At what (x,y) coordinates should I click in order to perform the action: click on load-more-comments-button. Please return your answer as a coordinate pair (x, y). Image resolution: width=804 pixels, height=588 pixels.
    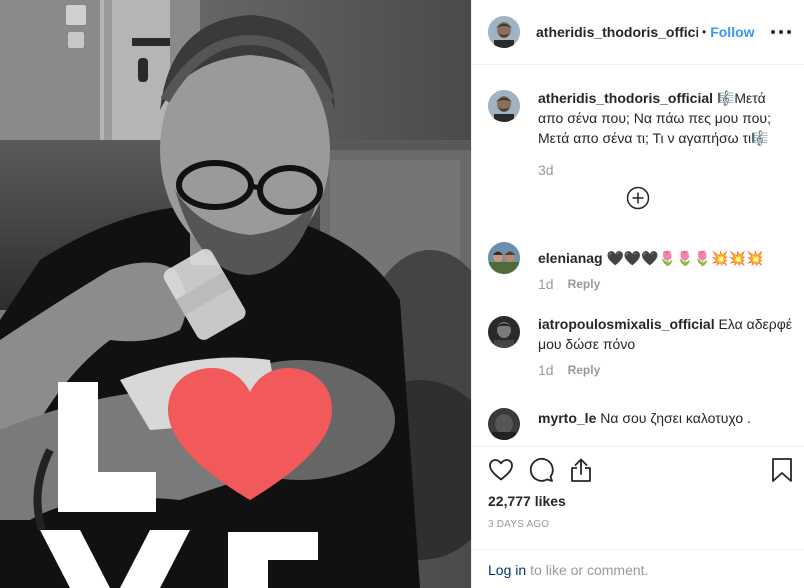
    Looking at the image, I should click on (638, 198).